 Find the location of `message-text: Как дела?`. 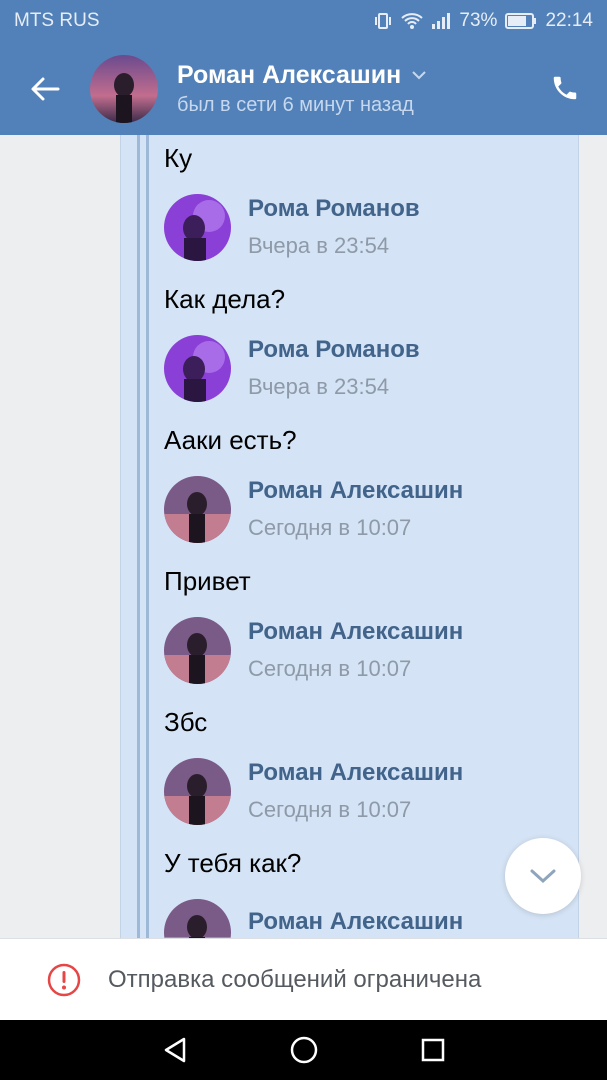

message-text: Как дела? is located at coordinates (225, 299).